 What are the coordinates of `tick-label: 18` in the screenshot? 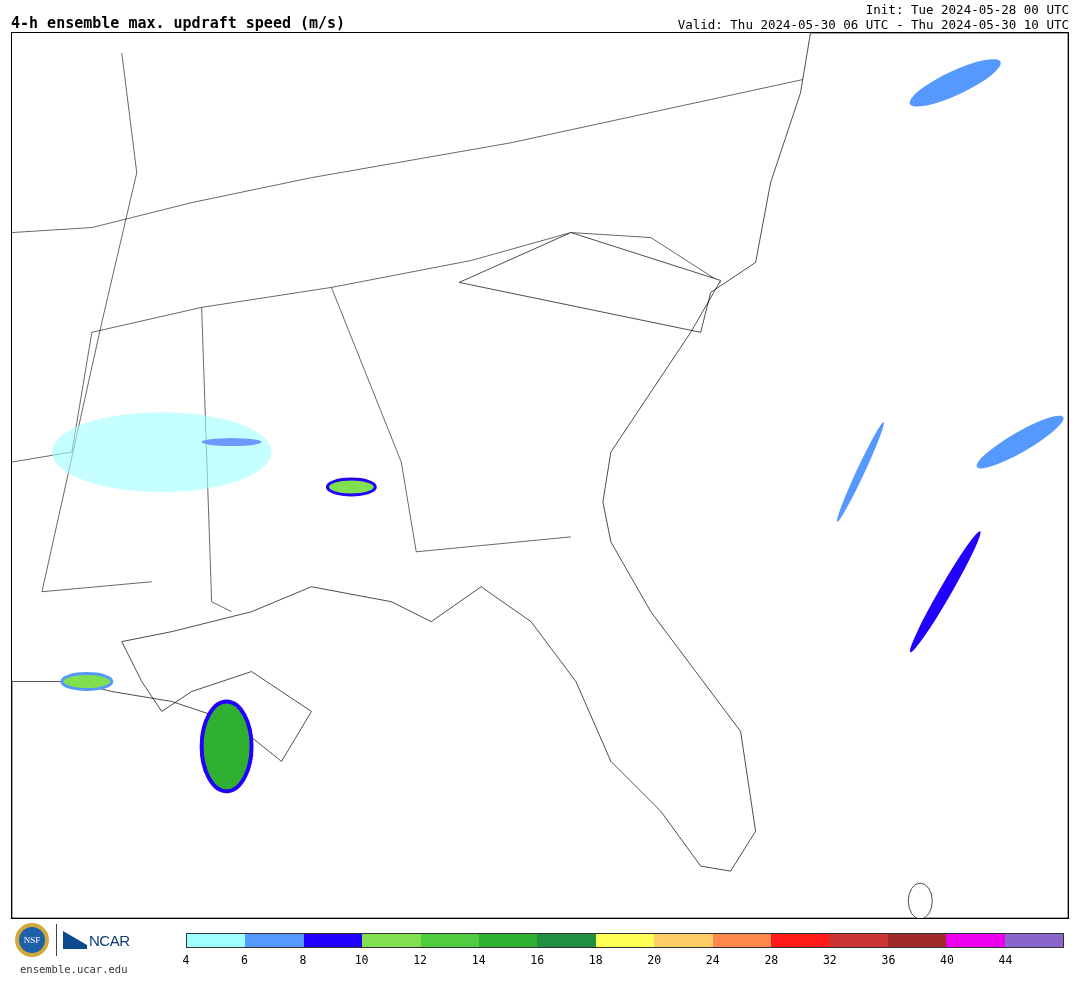 It's located at (595, 960).